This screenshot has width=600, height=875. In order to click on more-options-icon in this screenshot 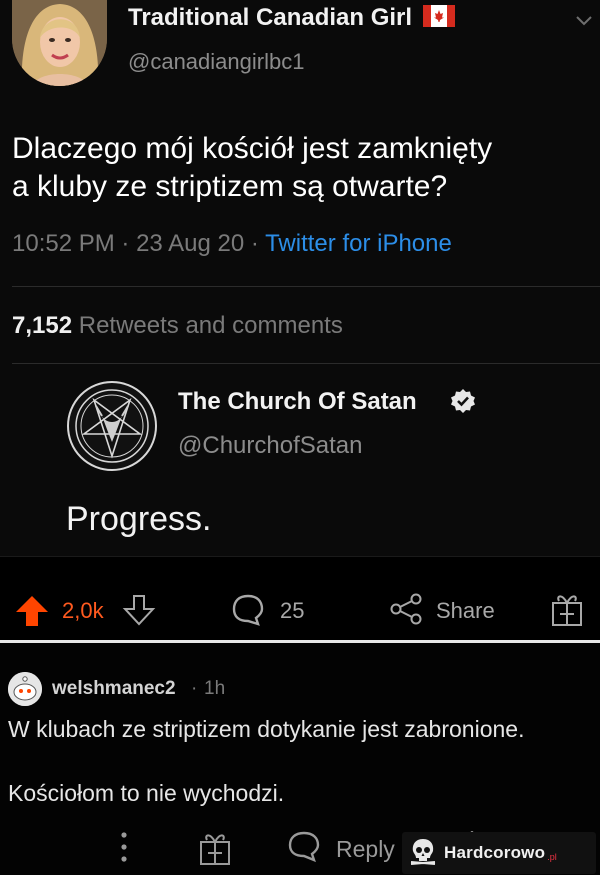, I will do `click(124, 849)`.